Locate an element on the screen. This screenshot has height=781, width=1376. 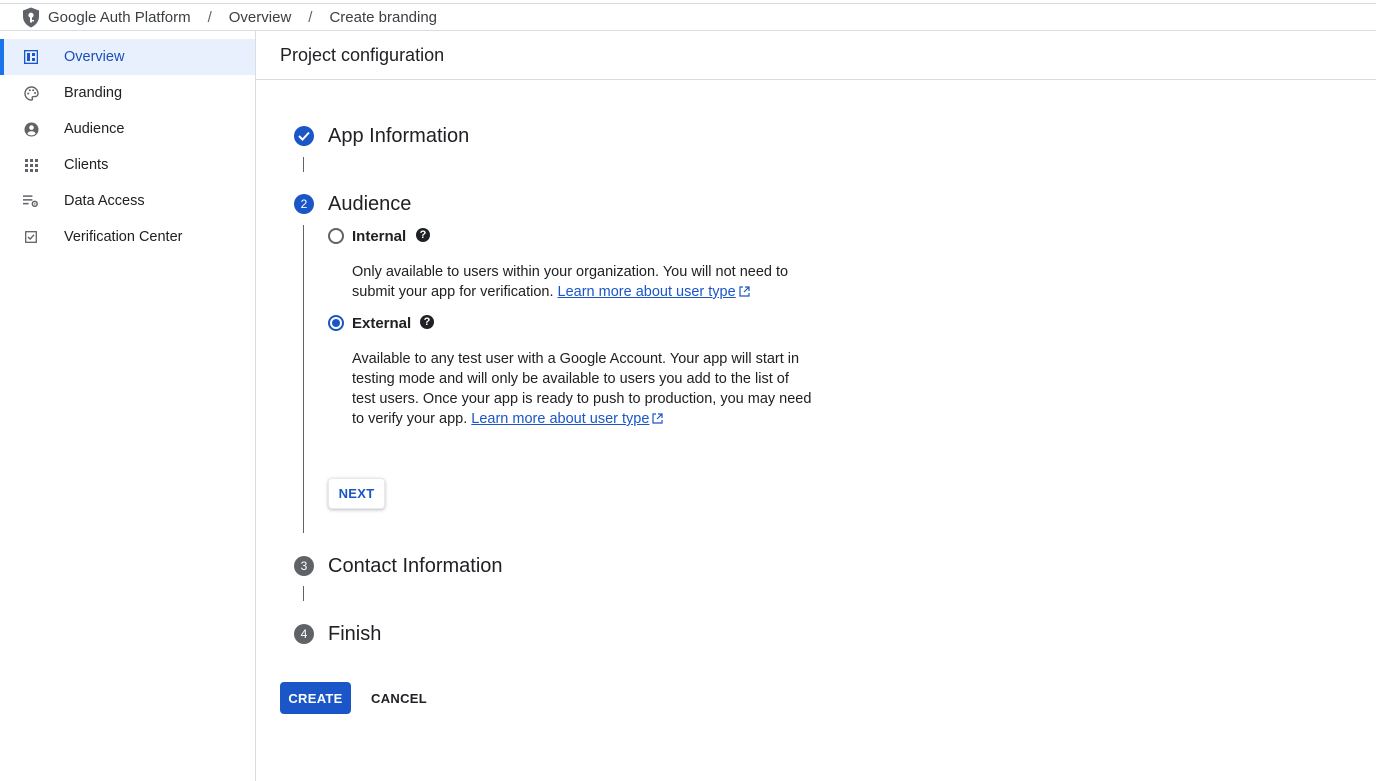
dashboard-icon is located at coordinates (31, 57).